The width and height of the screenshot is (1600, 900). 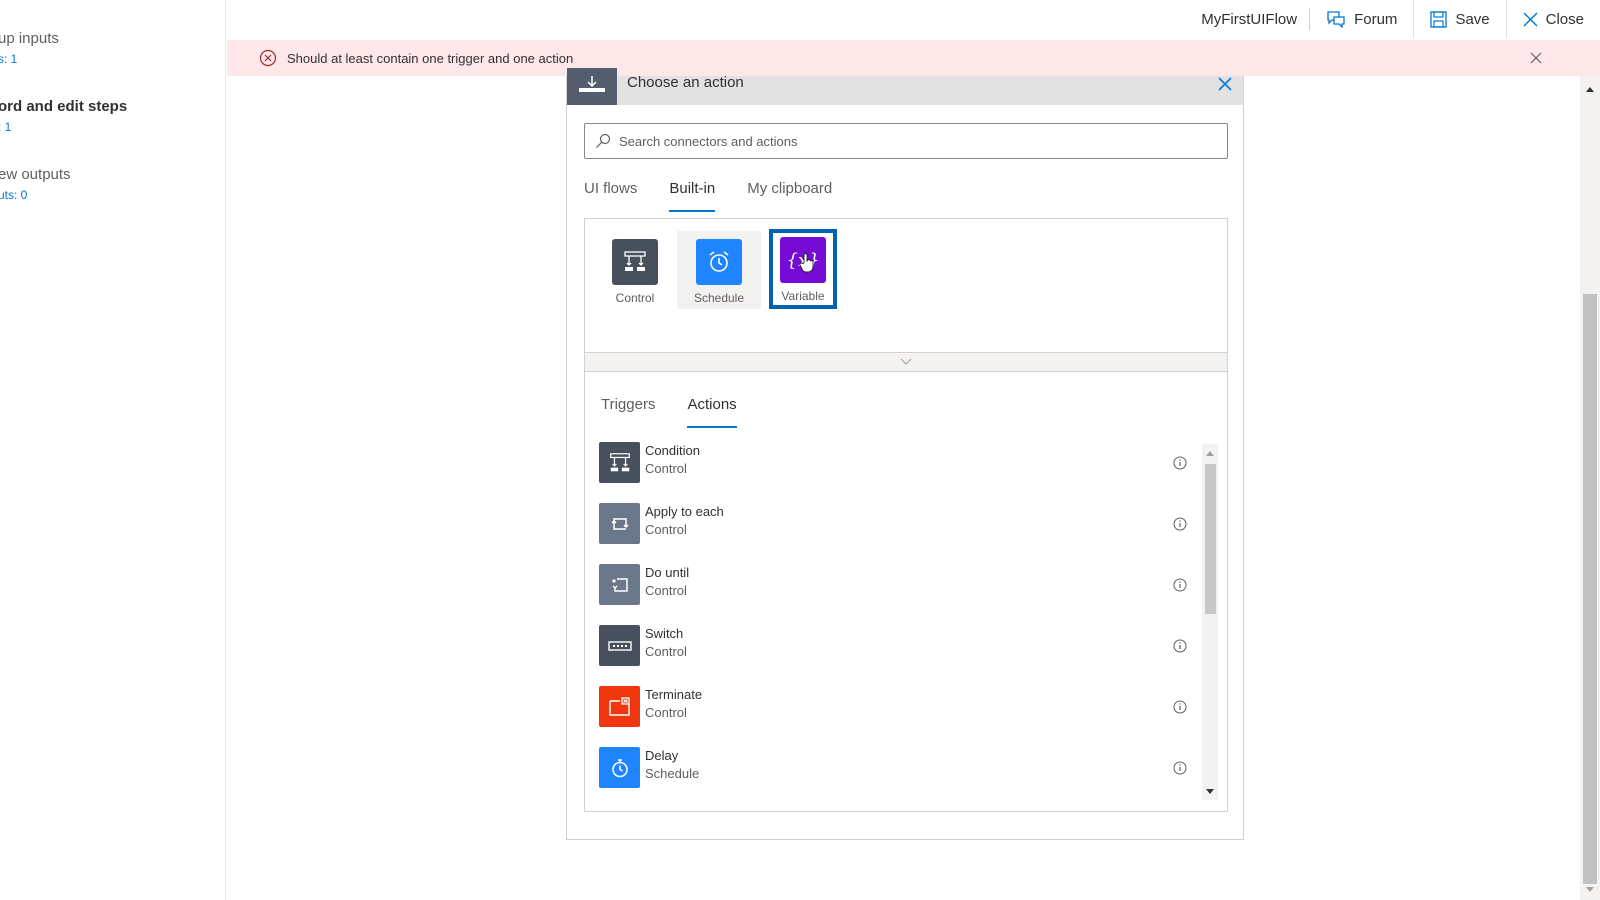 What do you see at coordinates (674, 694) in the screenshot?
I see `action-name: Terminate` at bounding box center [674, 694].